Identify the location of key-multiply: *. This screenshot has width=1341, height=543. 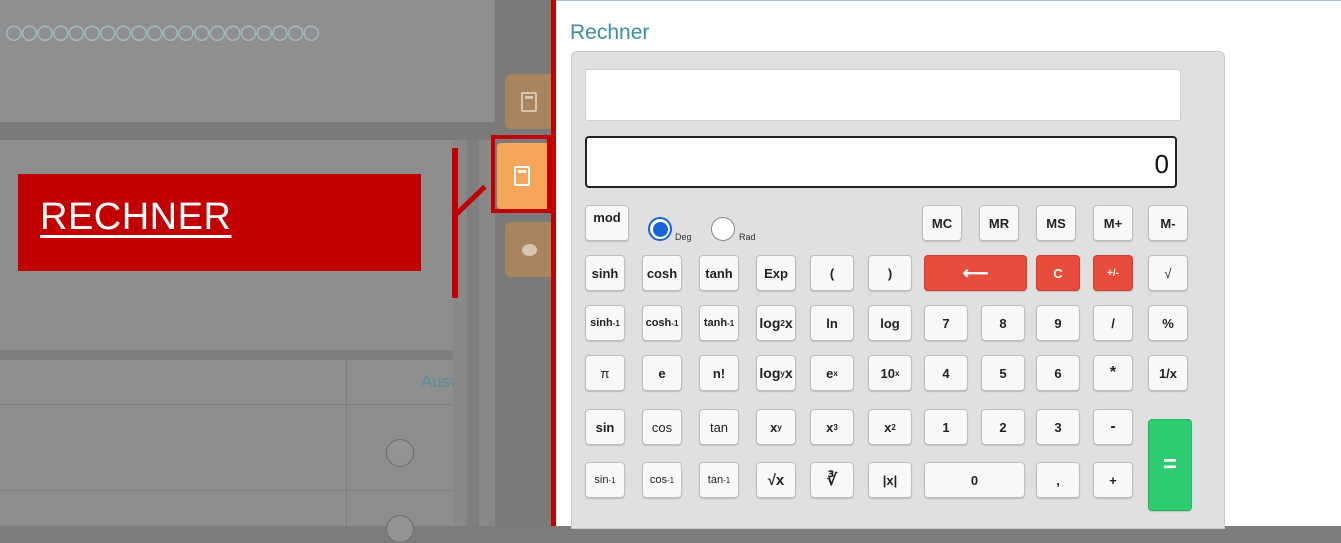
(1113, 373).